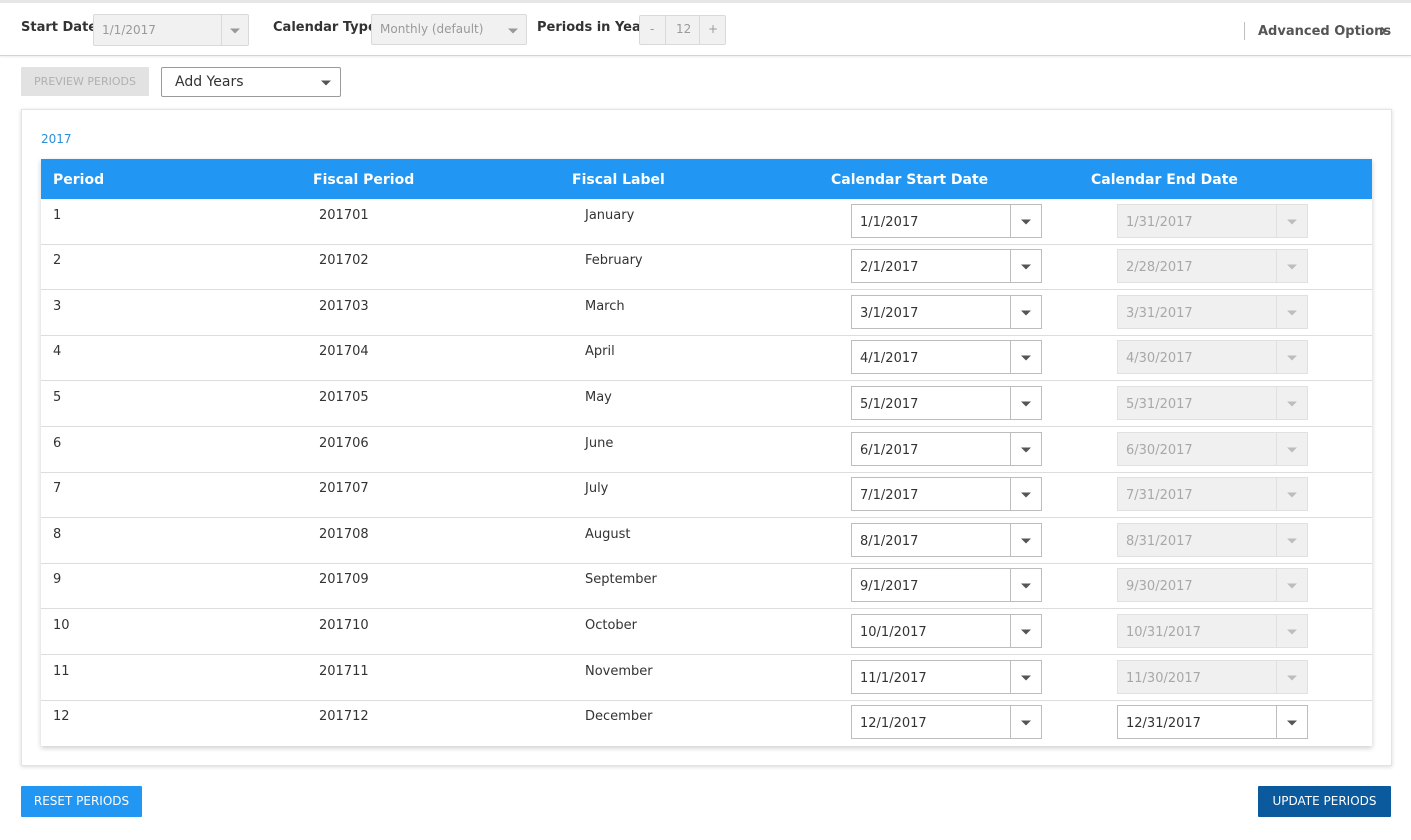  Describe the element at coordinates (683, 29) in the screenshot. I see `periods-value: 12` at that location.